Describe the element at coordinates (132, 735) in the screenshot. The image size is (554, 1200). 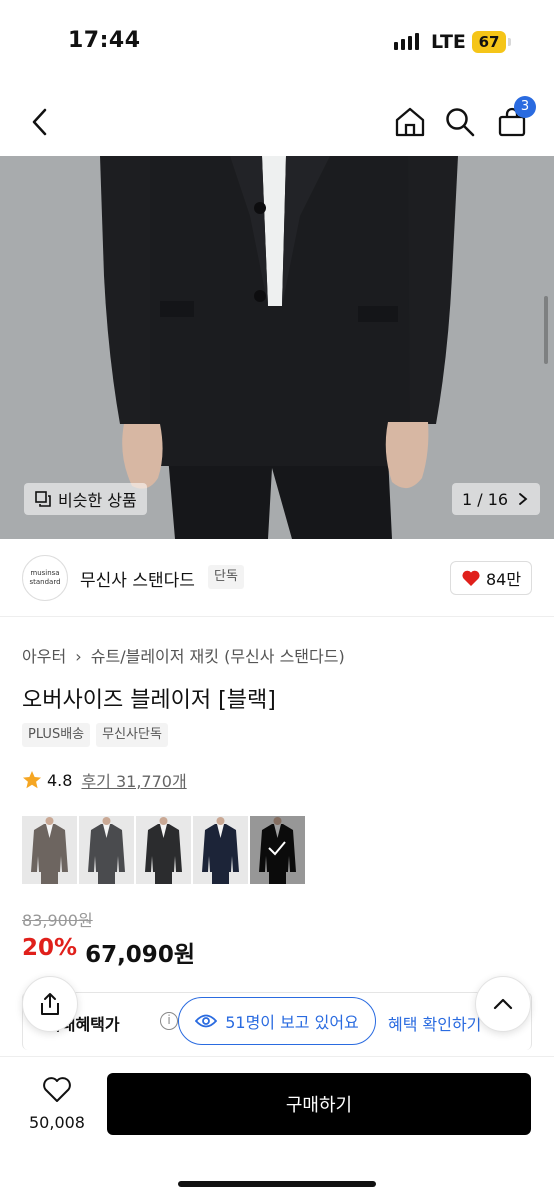
I see `tag-exclusive: 무신사단독` at that location.